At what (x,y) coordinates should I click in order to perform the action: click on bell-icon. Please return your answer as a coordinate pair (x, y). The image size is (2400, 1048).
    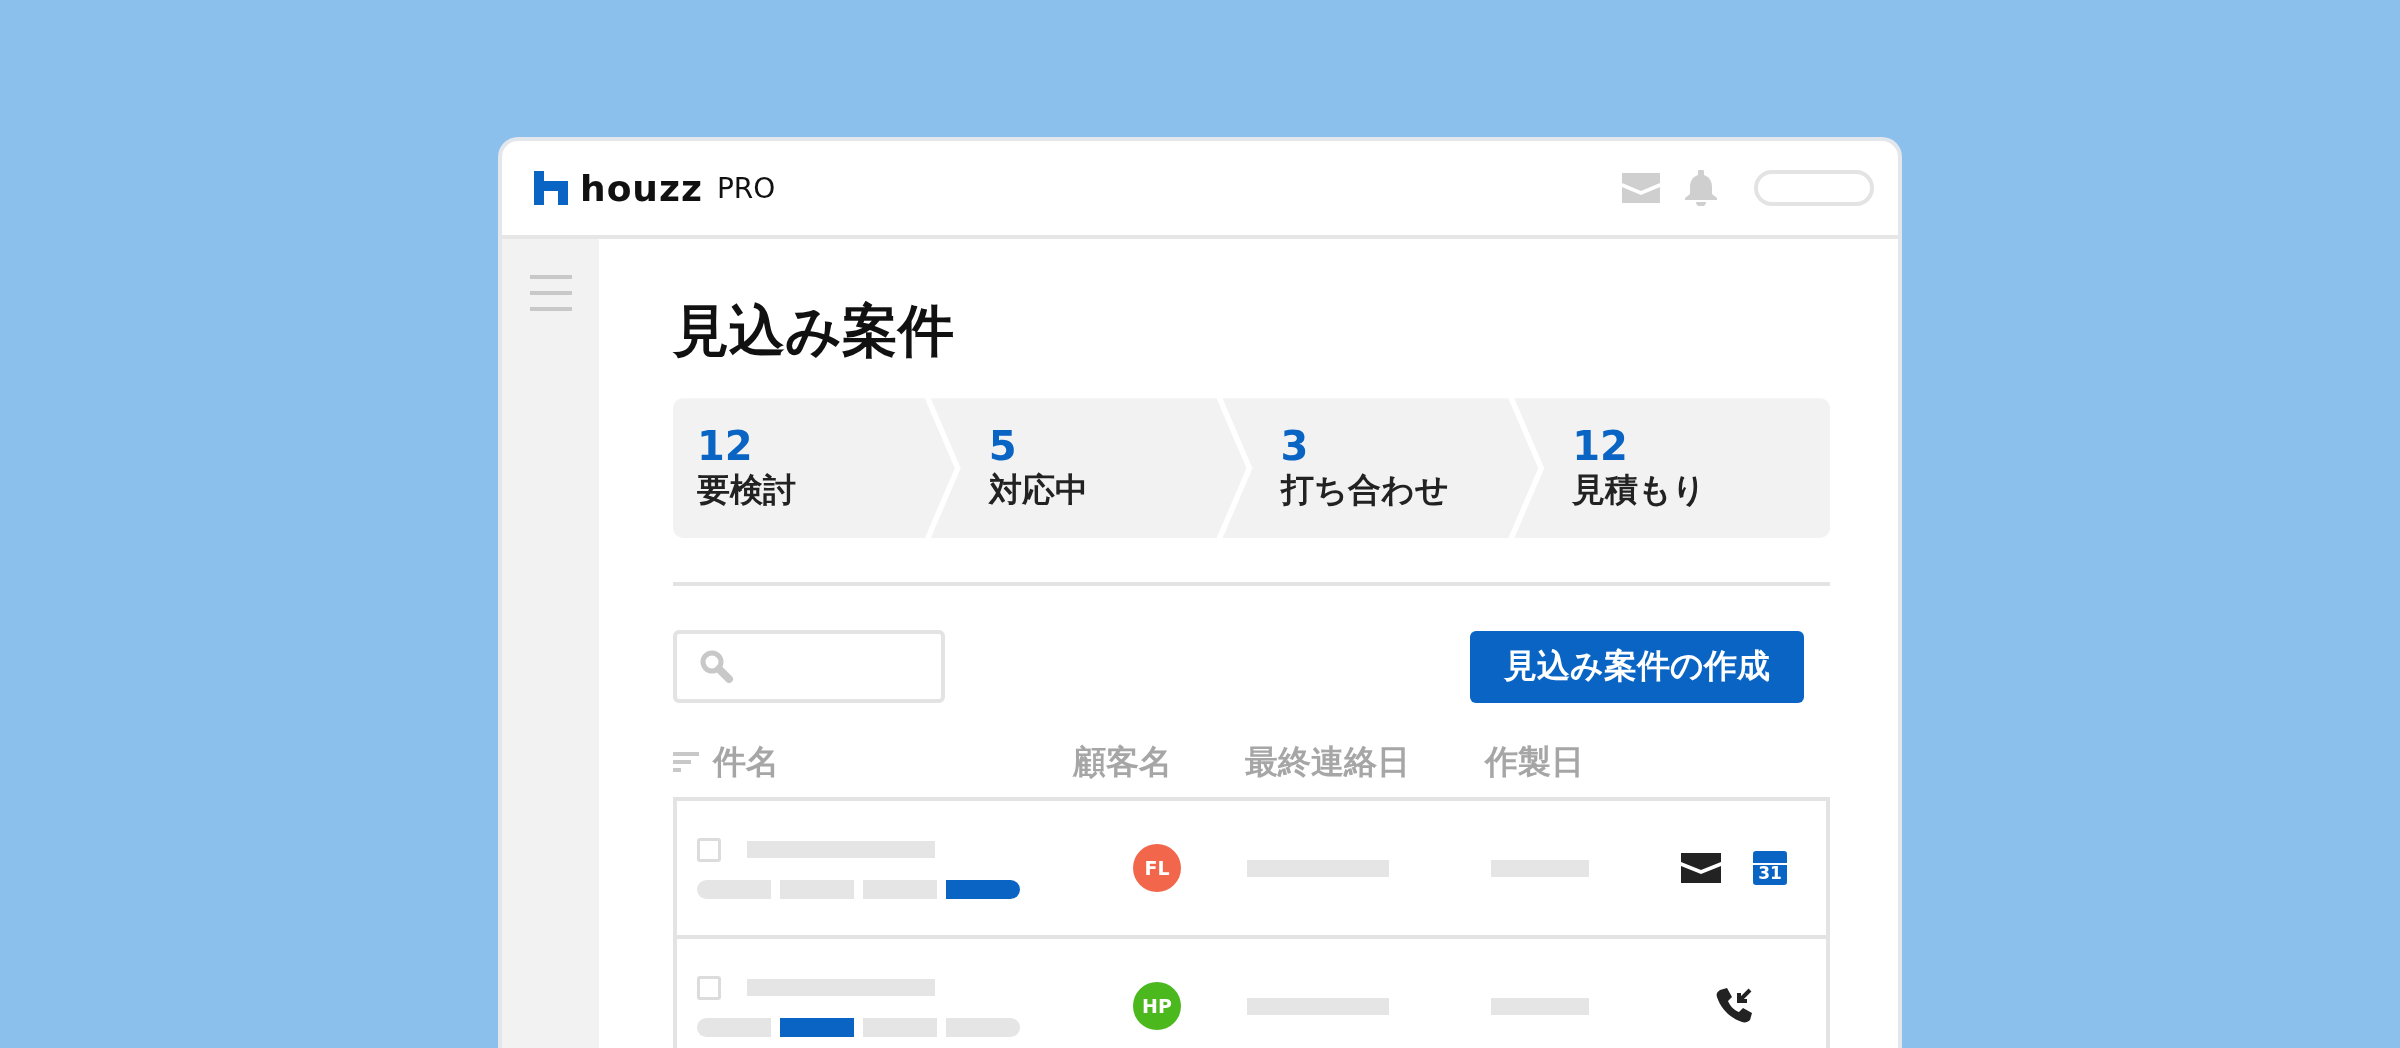
    Looking at the image, I should click on (1701, 188).